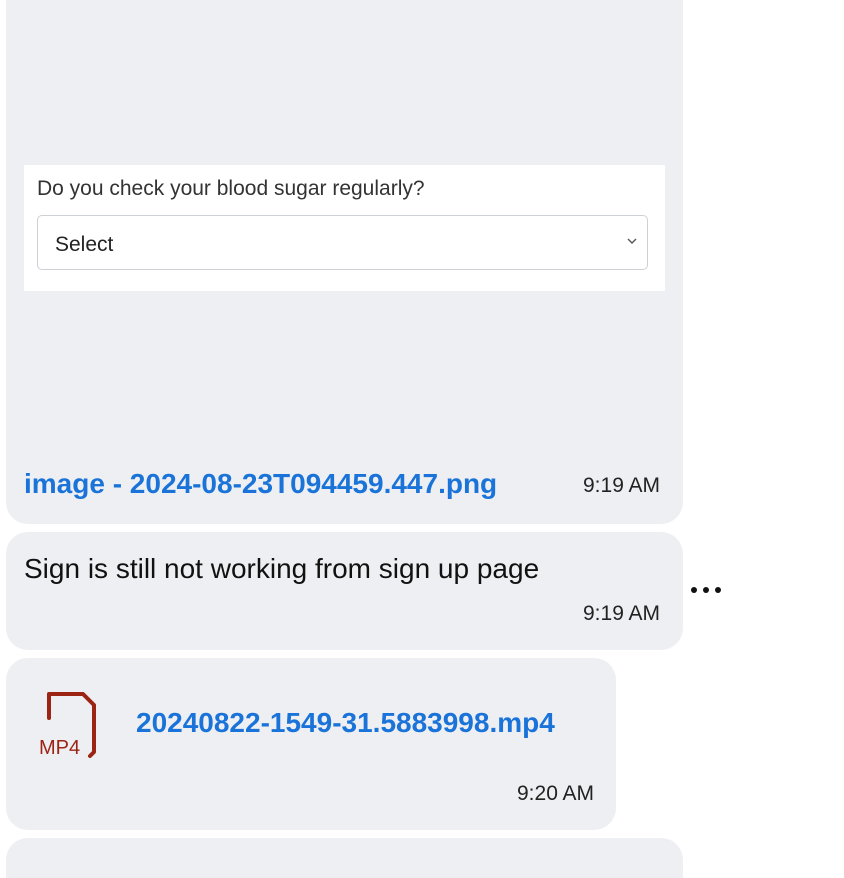 This screenshot has height=878, width=844. I want to click on message-timestamp: 9:20 AM, so click(556, 793).